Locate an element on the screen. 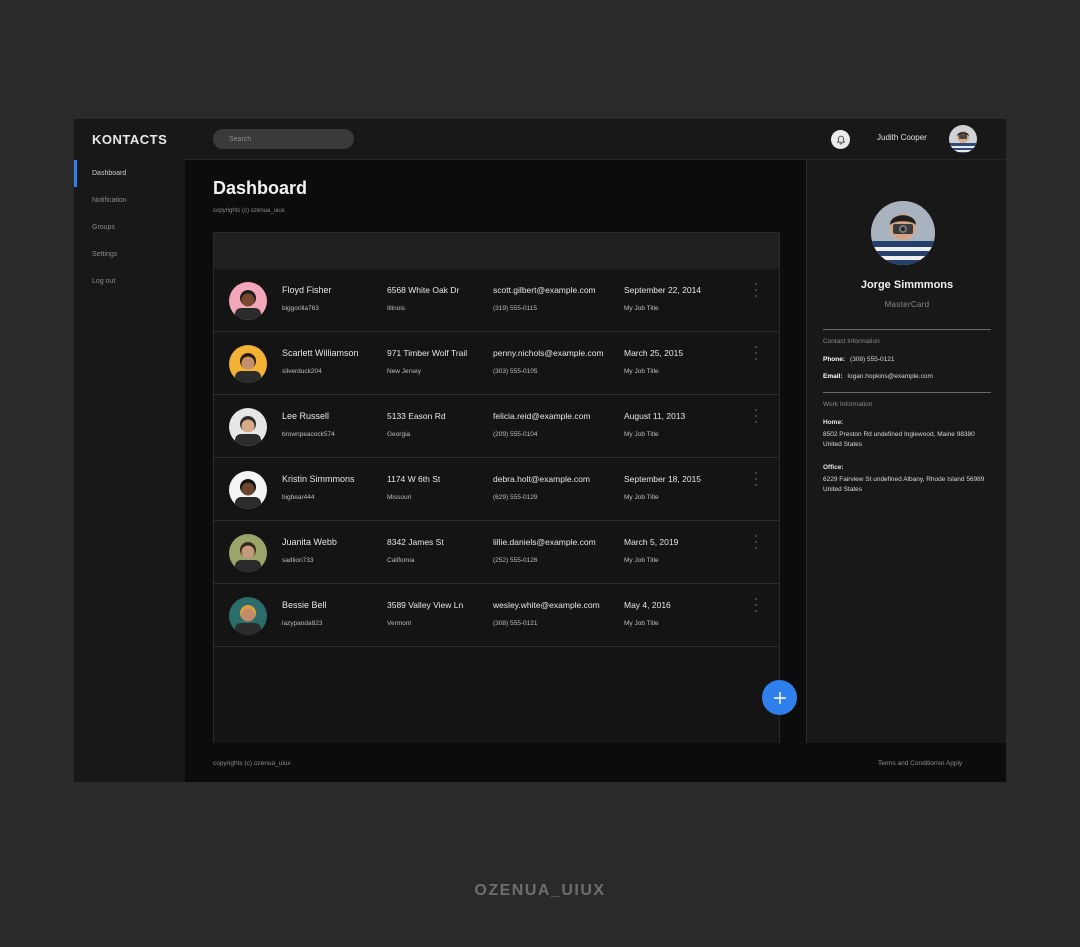 This screenshot has width=1080, height=947. add-contact-button is located at coordinates (779, 697).